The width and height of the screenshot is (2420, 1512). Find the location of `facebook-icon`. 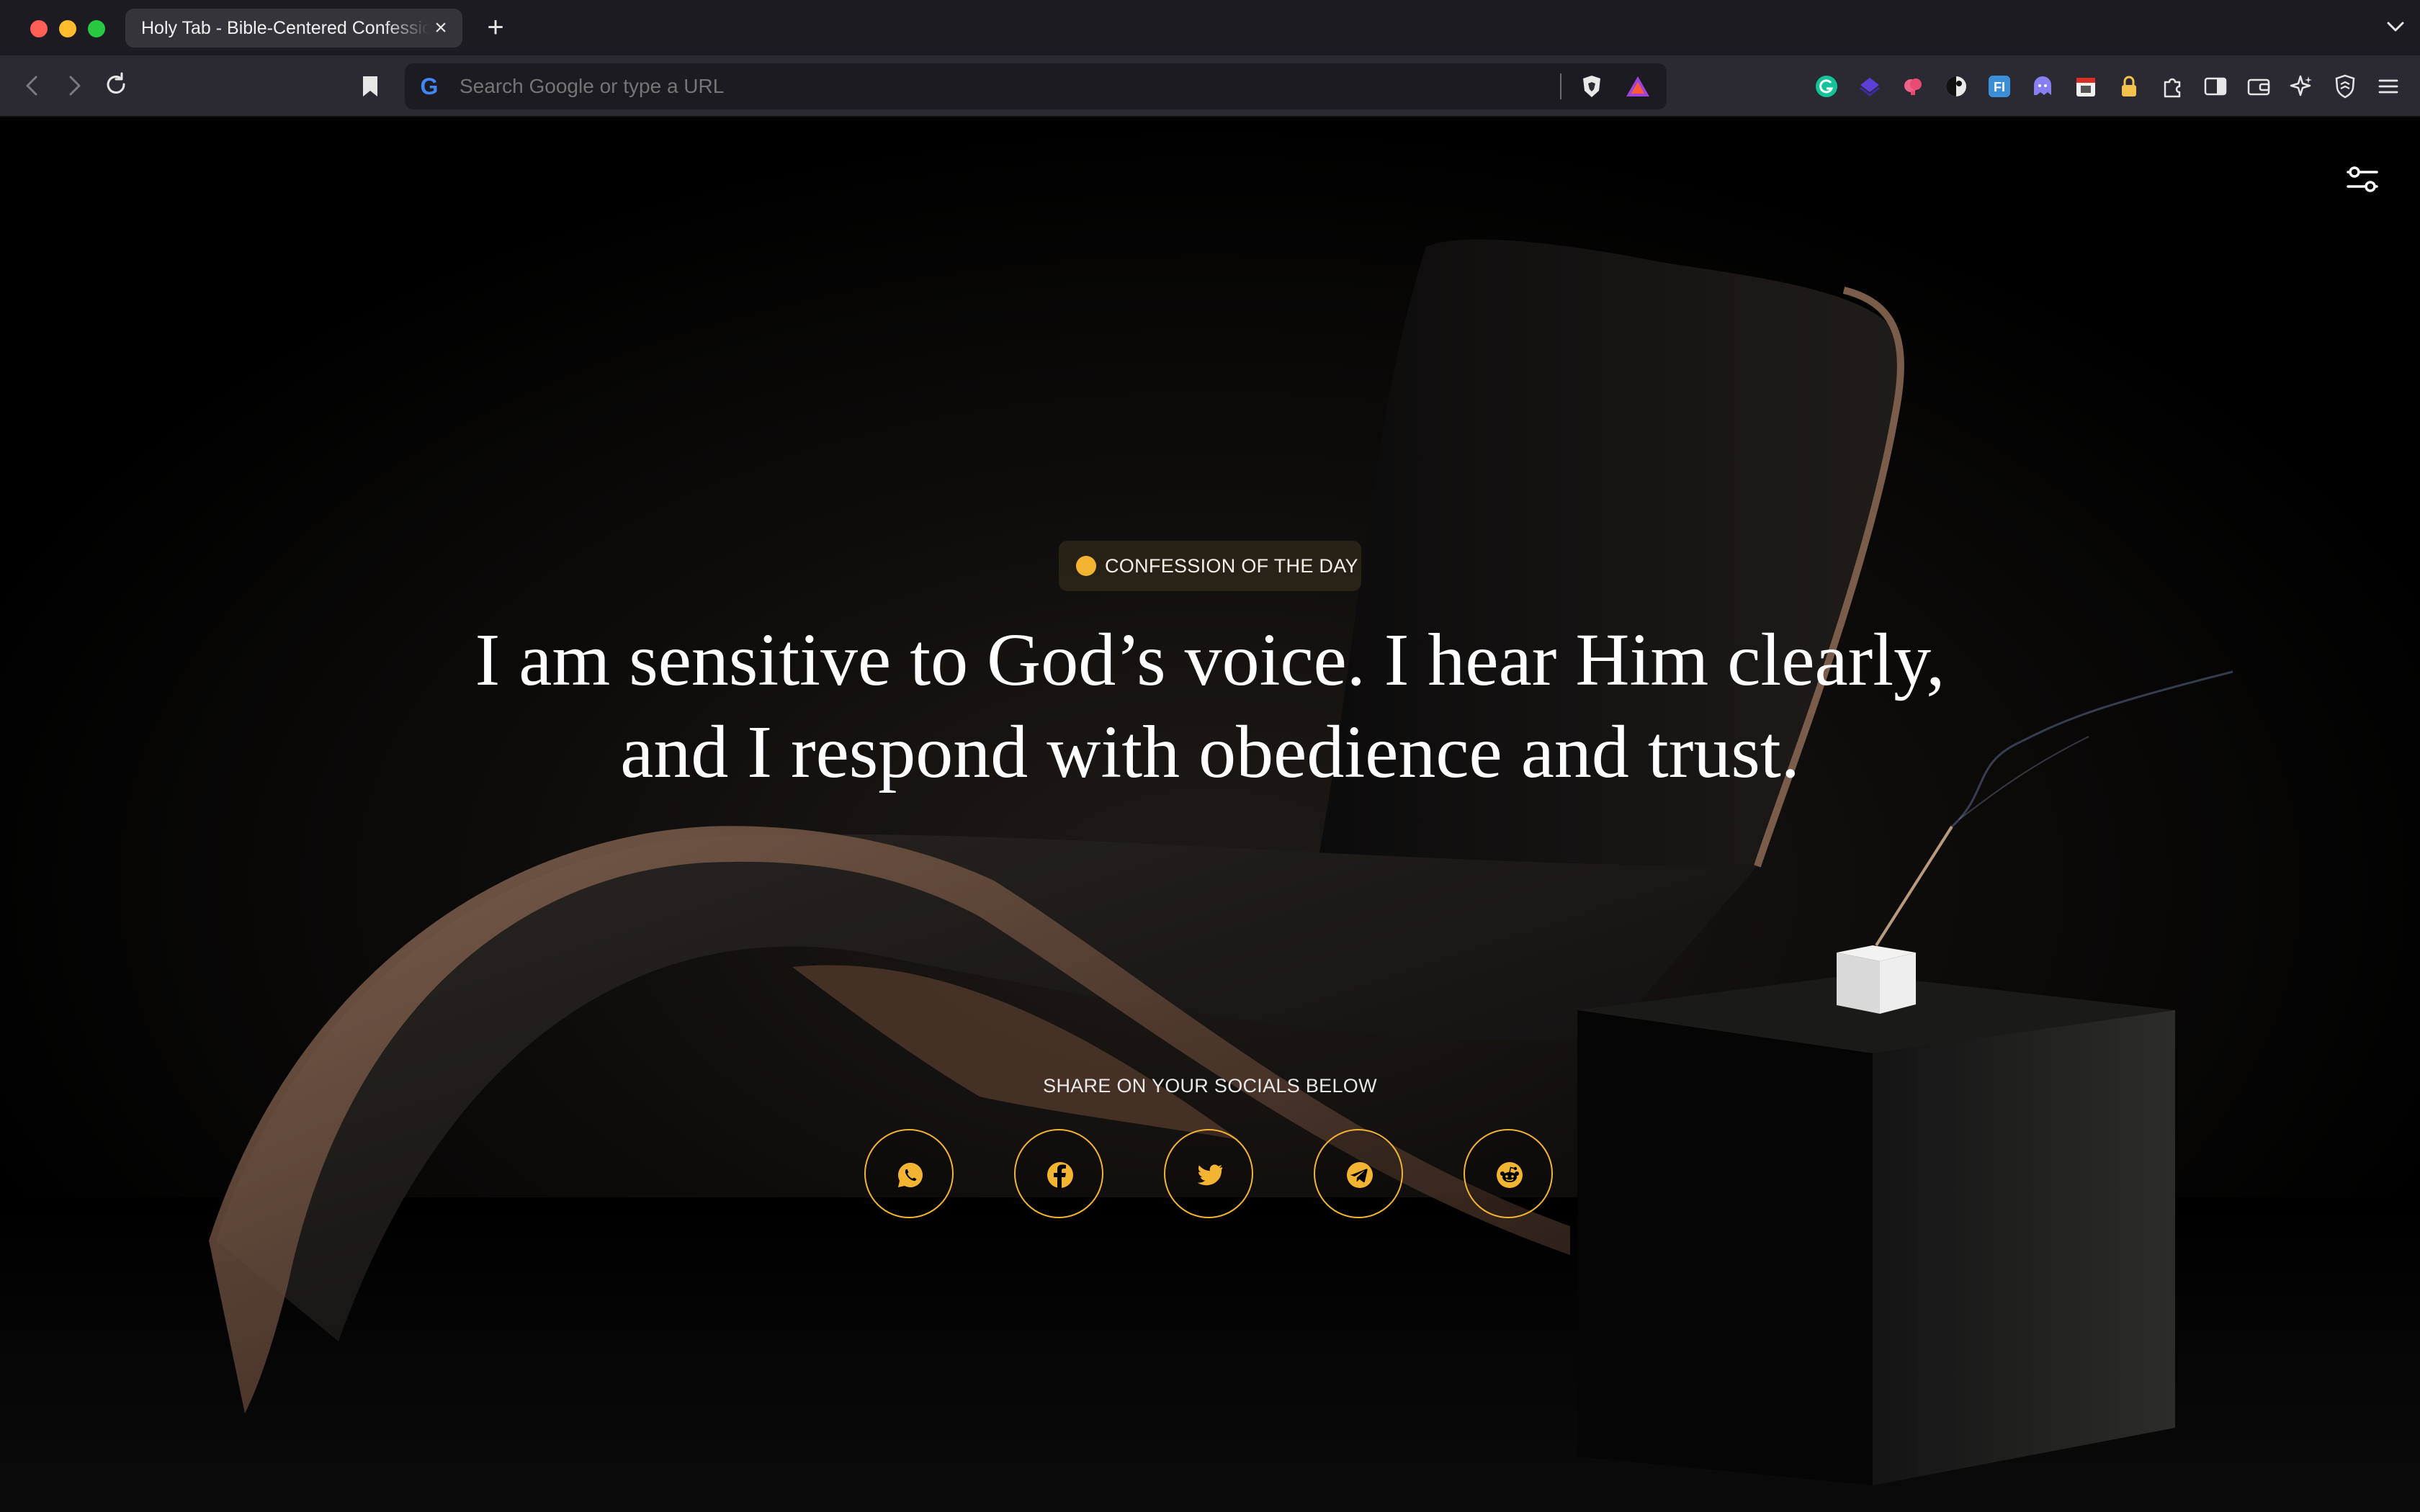

facebook-icon is located at coordinates (1060, 1175).